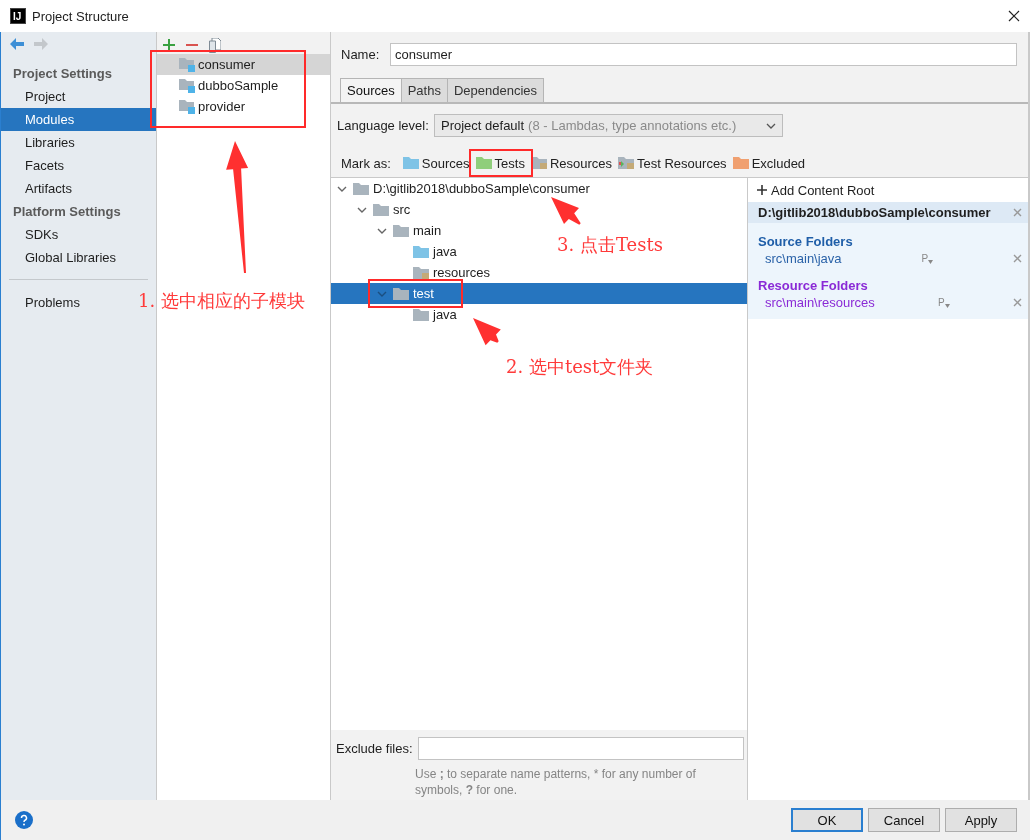 The height and width of the screenshot is (840, 1030). I want to click on tab: Dependencies, so click(495, 90).